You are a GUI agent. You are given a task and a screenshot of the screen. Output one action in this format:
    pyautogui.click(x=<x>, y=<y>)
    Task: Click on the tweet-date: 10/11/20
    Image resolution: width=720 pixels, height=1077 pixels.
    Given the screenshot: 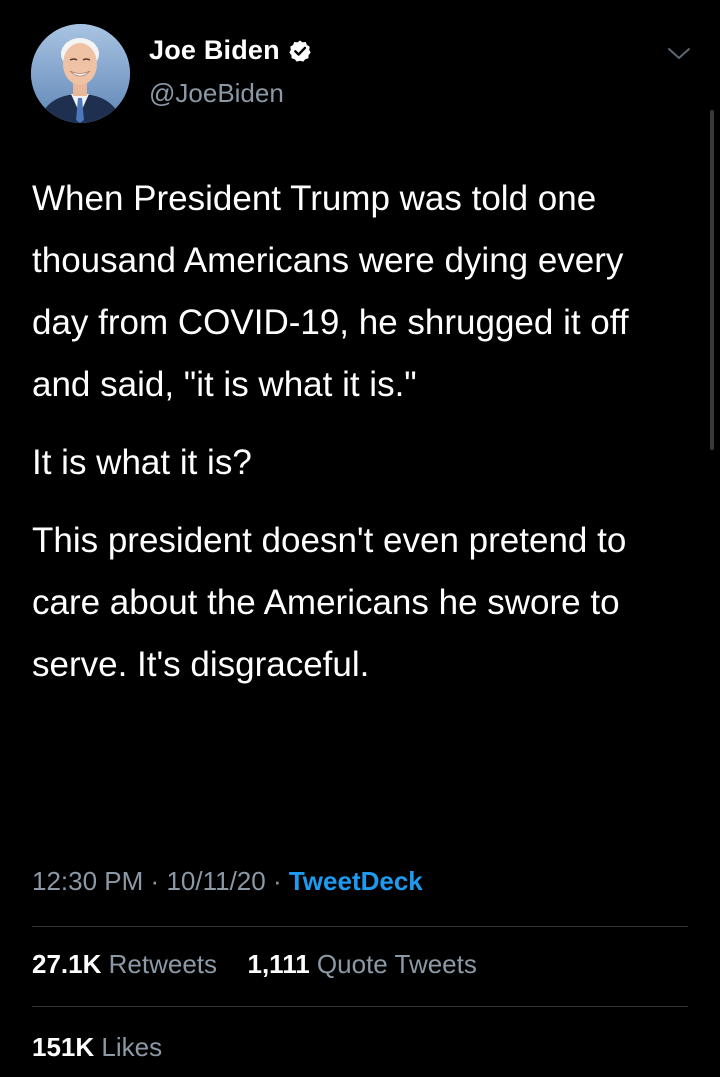 What is the action you would take?
    pyautogui.click(x=215, y=881)
    